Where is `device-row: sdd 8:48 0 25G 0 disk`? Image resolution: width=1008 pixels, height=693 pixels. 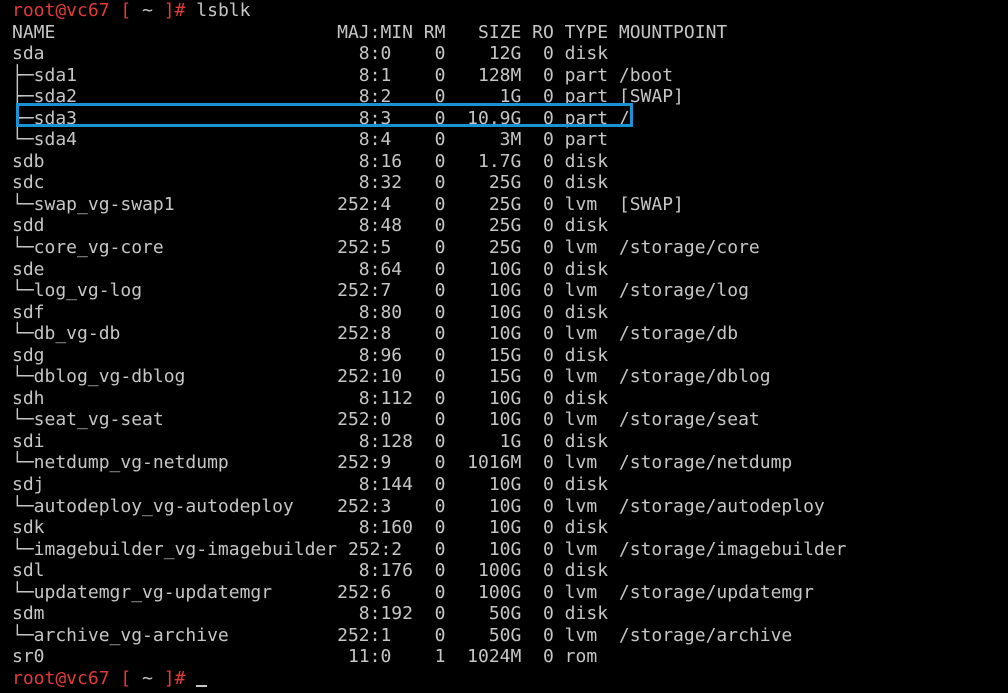 device-row: sdd 8:48 0 25G 0 disk is located at coordinates (315, 226).